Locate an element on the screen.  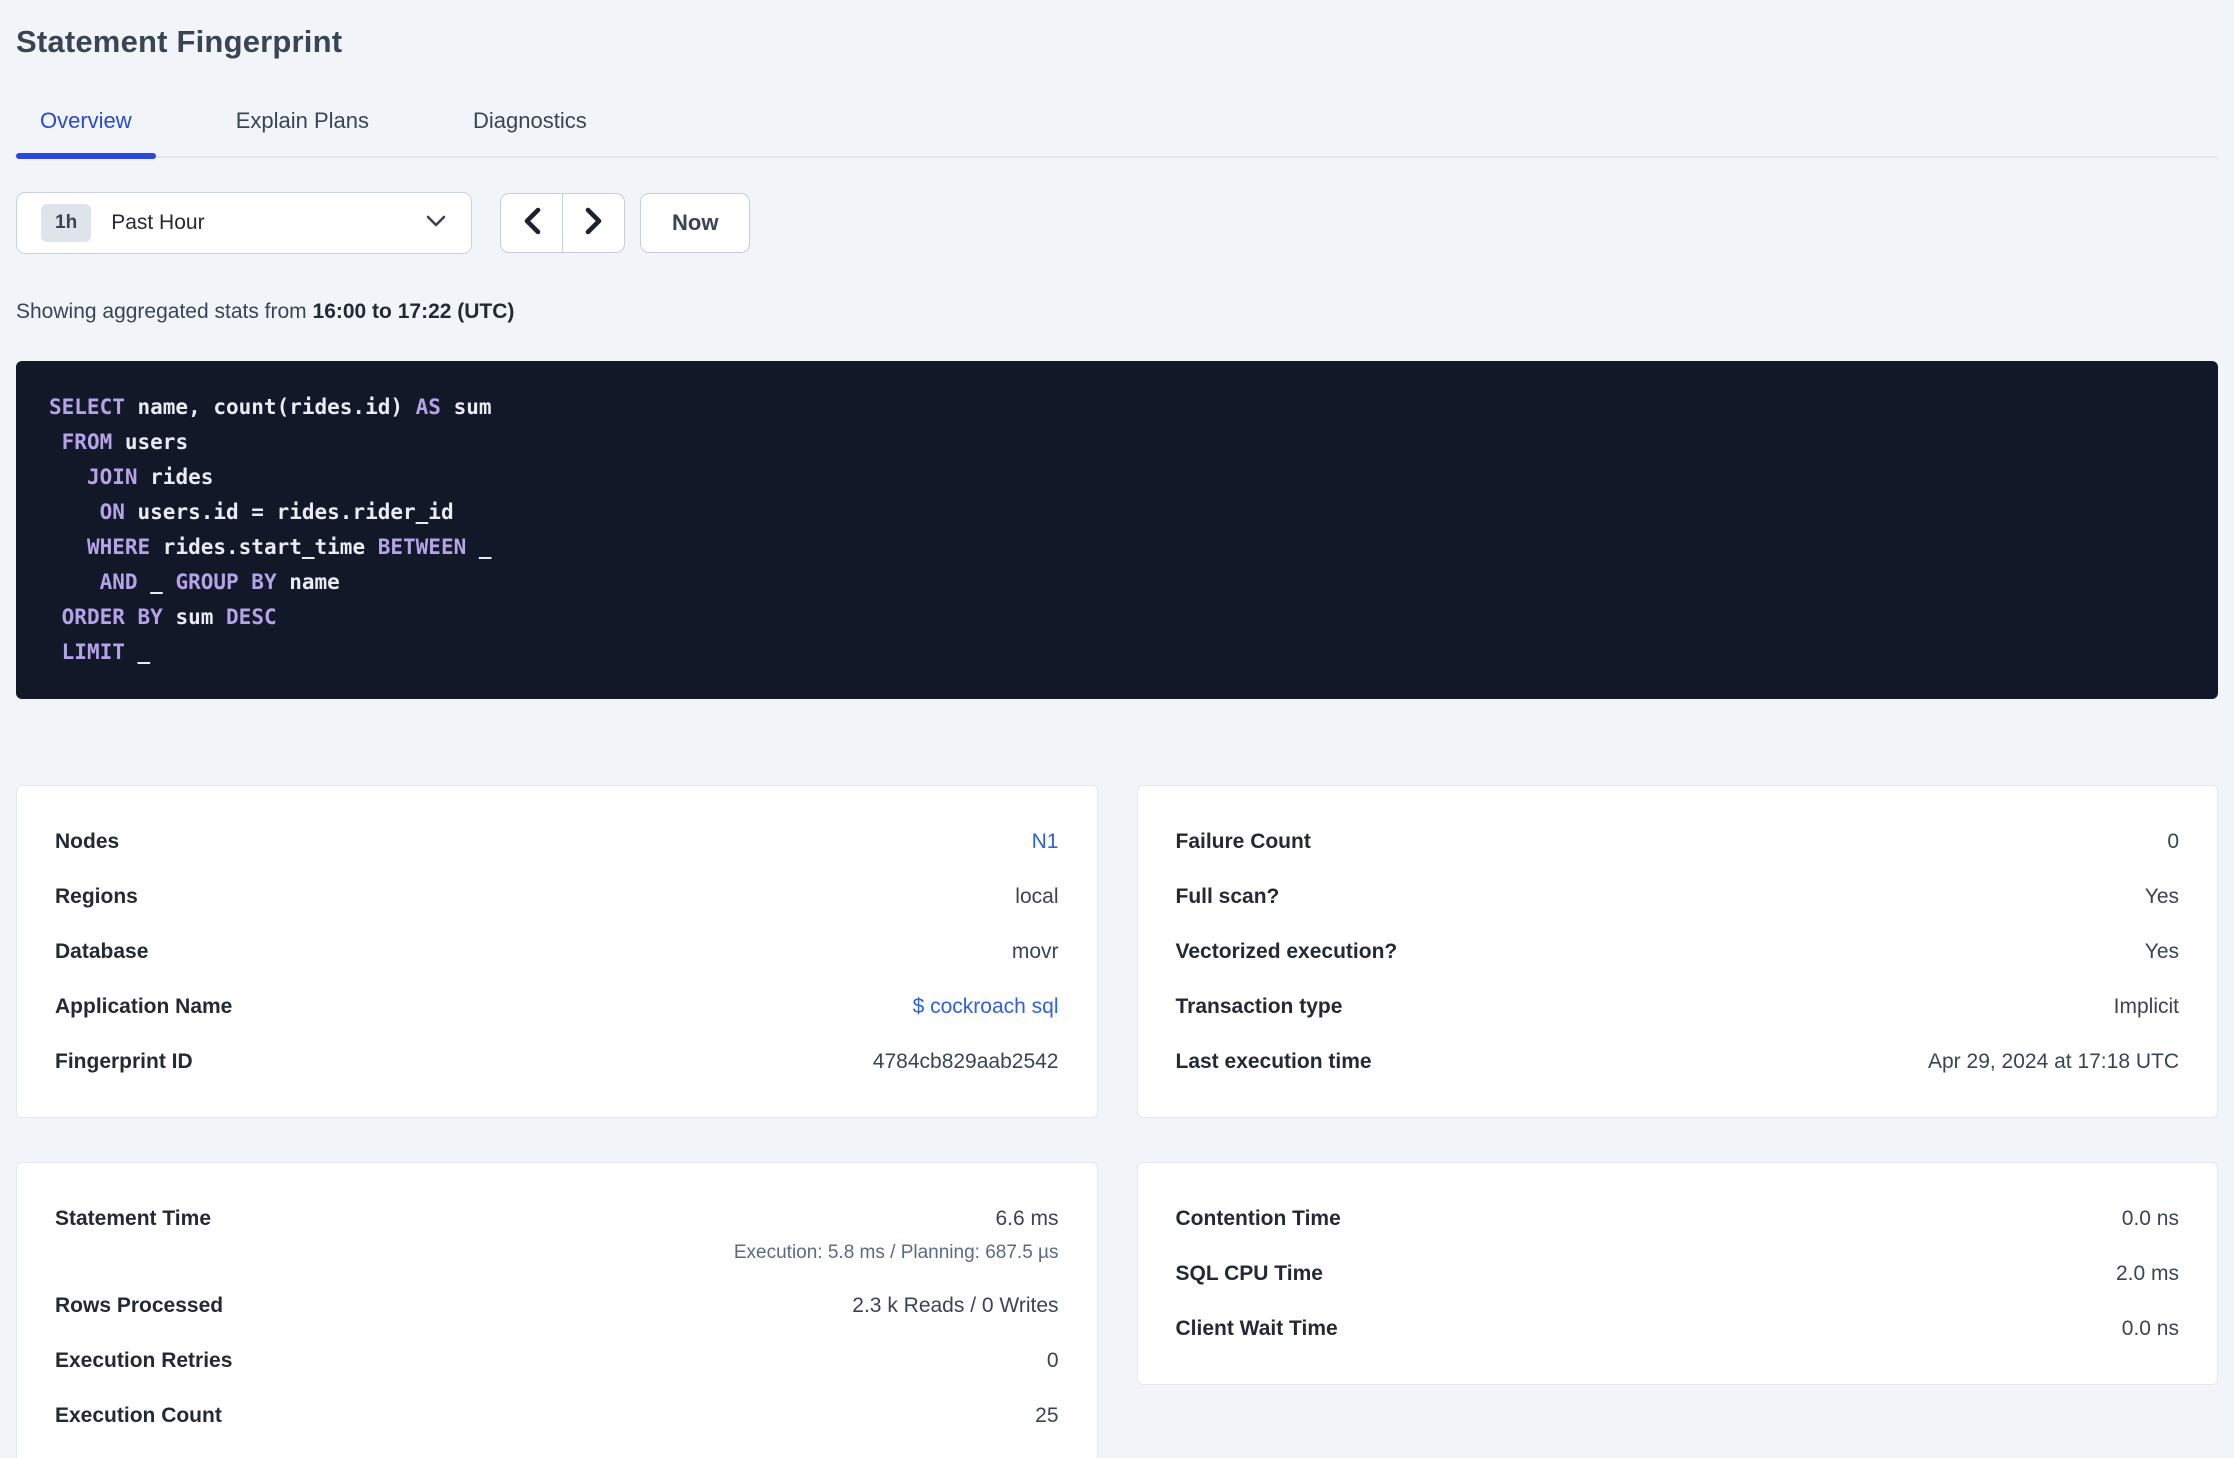
sql-line: WHERE rides.start_time BETWEEN _ is located at coordinates (1123, 547).